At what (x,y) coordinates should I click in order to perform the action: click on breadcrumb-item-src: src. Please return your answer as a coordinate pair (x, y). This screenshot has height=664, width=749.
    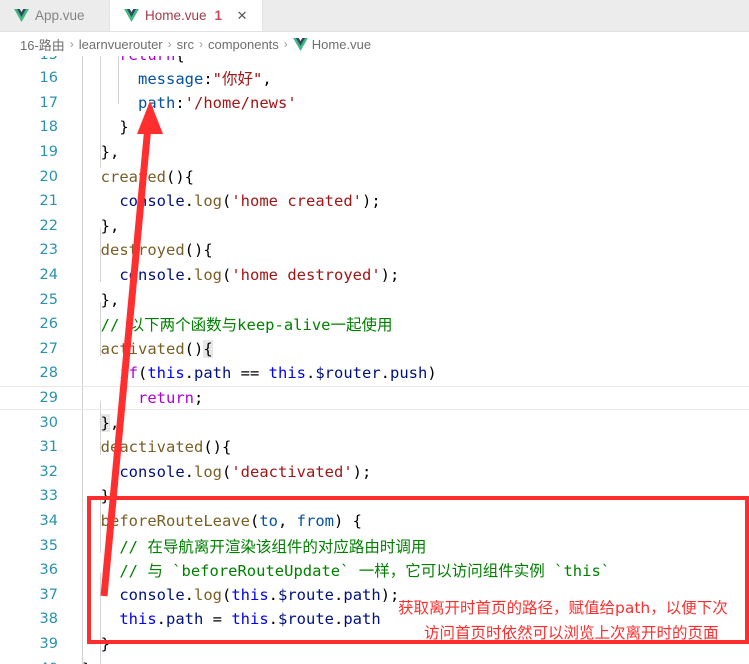
    Looking at the image, I should click on (185, 44).